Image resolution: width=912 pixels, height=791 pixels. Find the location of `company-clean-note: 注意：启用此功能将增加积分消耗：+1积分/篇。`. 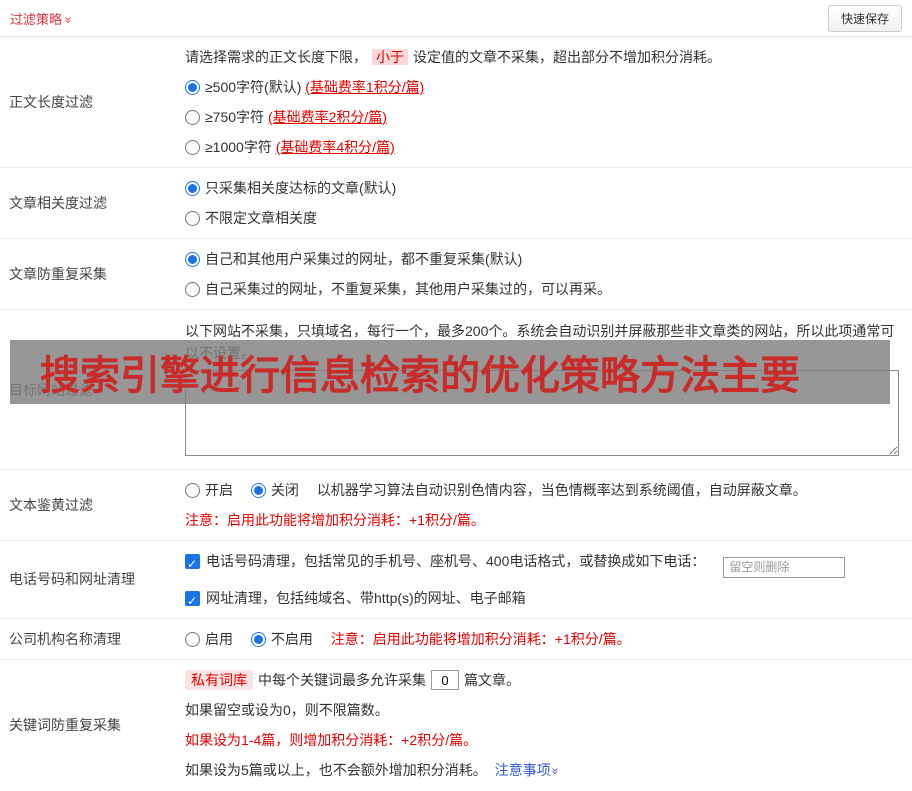

company-clean-note: 注意：启用此功能将增加积分消耗：+1积分/篇。 is located at coordinates (481, 639).